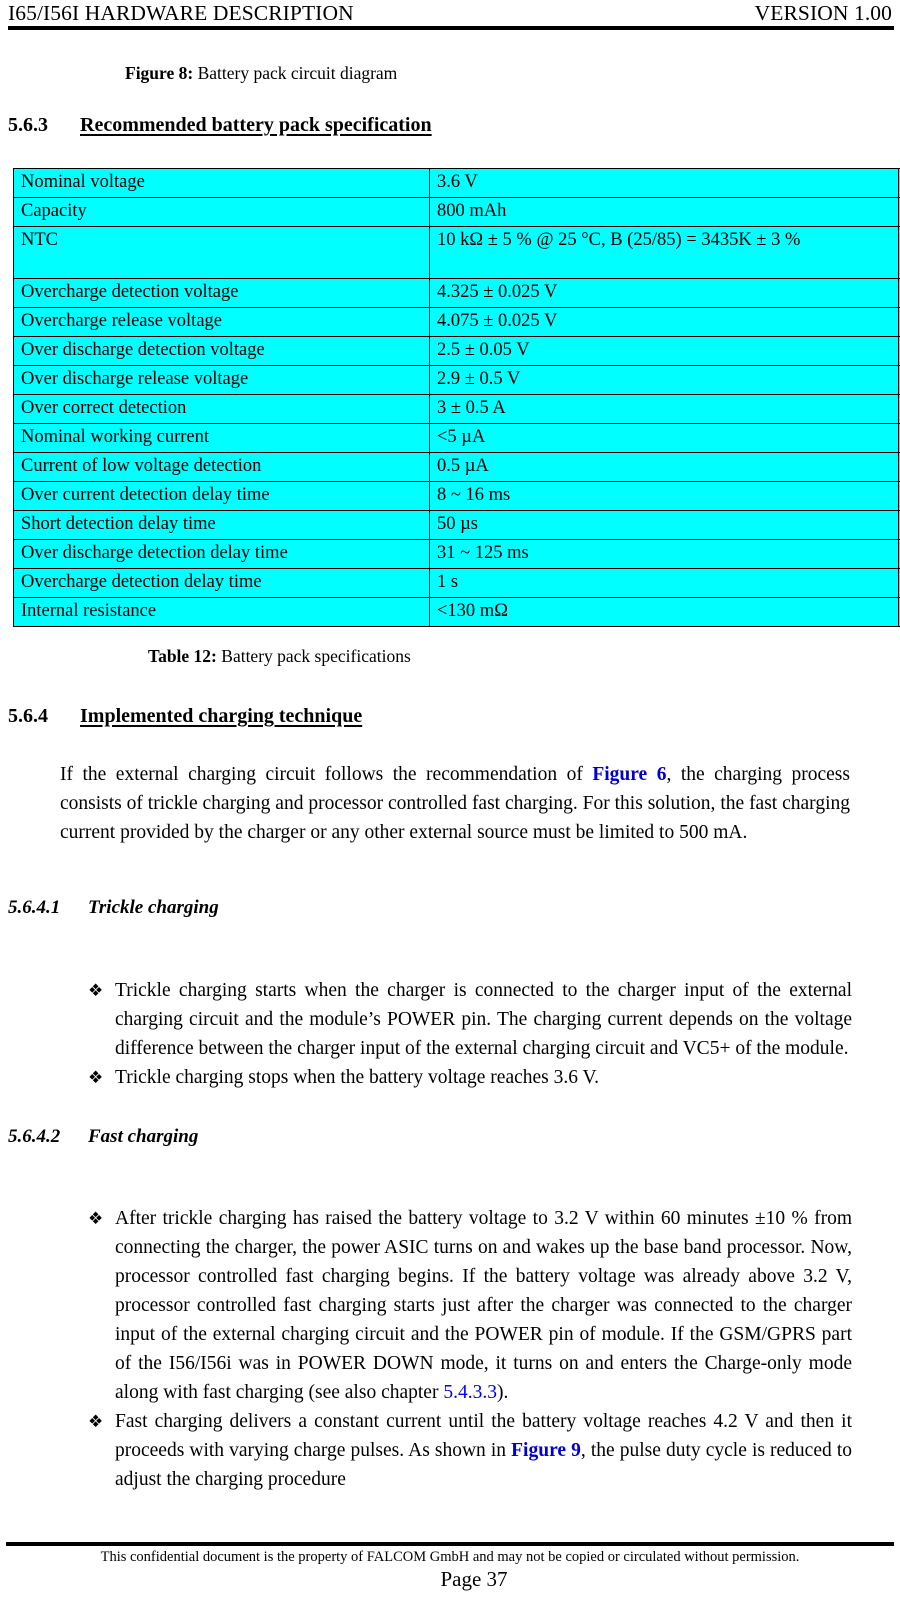  Describe the element at coordinates (221, 252) in the screenshot. I see `spec-name-cell: NTC` at that location.